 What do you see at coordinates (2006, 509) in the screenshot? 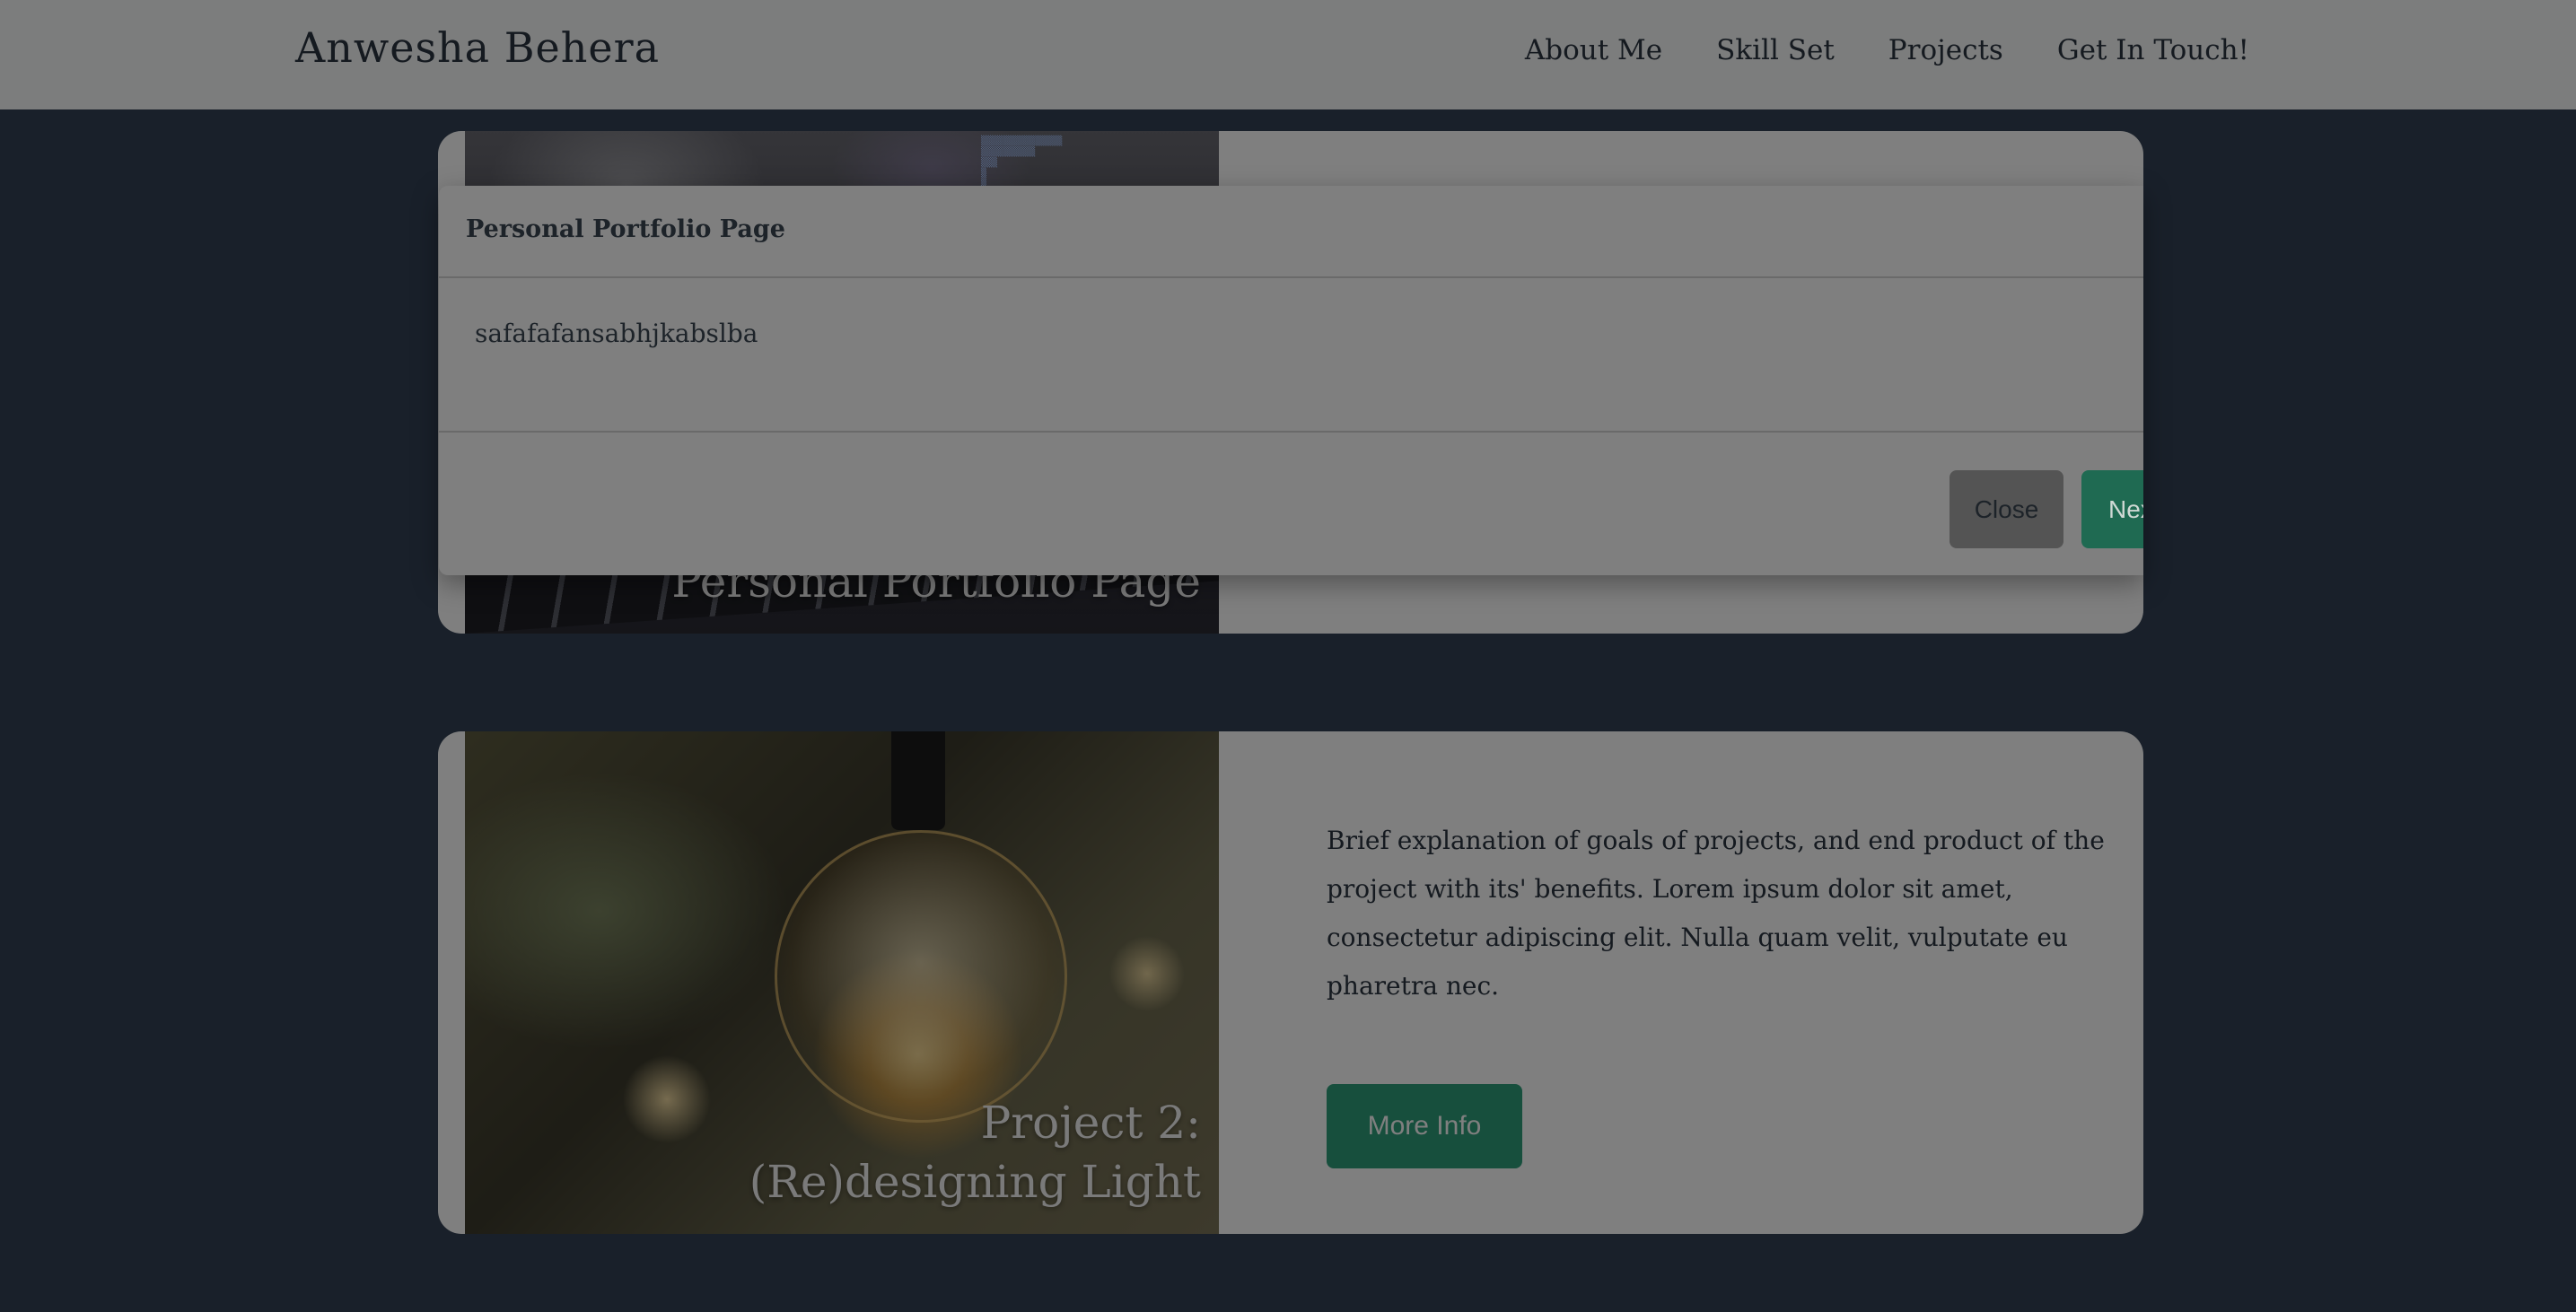
I see `close-button: Close` at bounding box center [2006, 509].